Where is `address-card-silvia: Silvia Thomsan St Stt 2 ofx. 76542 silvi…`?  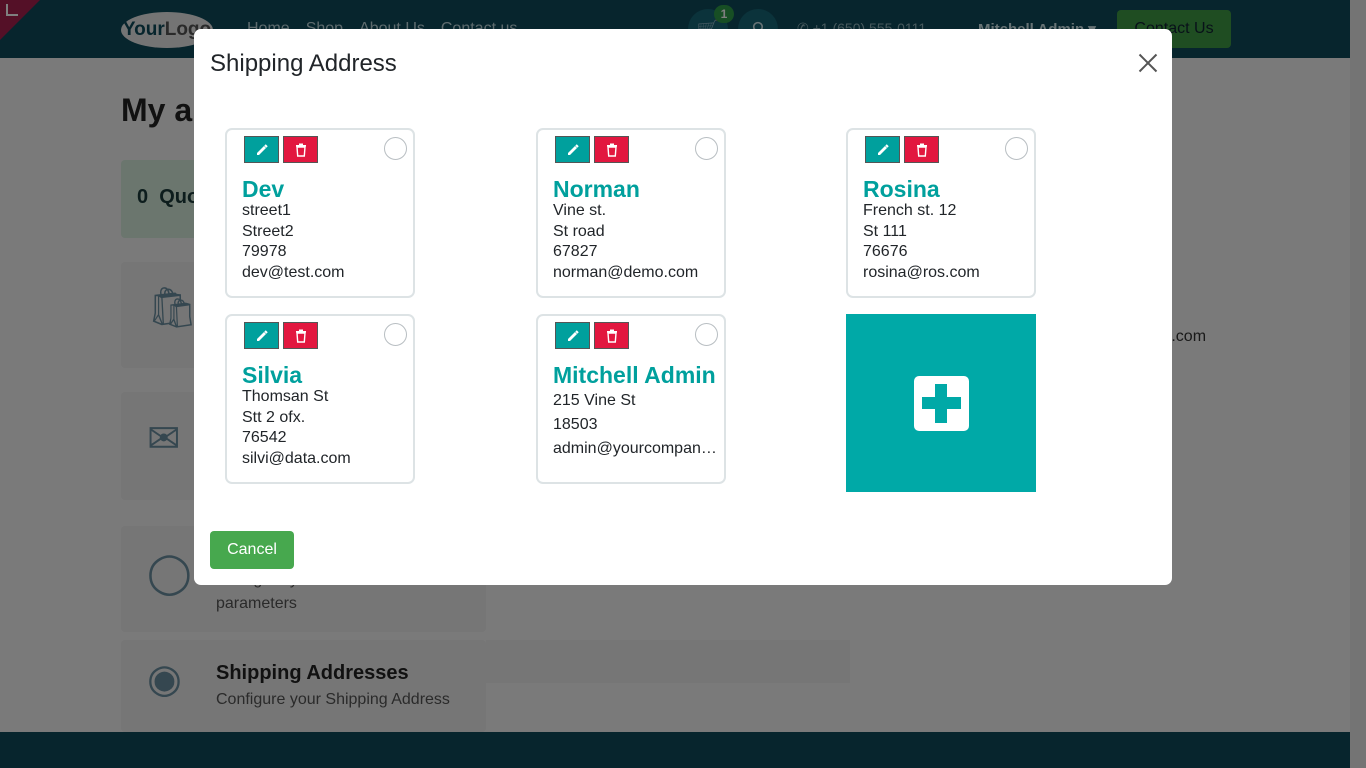 address-card-silvia: Silvia Thomsan St Stt 2 ofx. 76542 silvi… is located at coordinates (320, 399).